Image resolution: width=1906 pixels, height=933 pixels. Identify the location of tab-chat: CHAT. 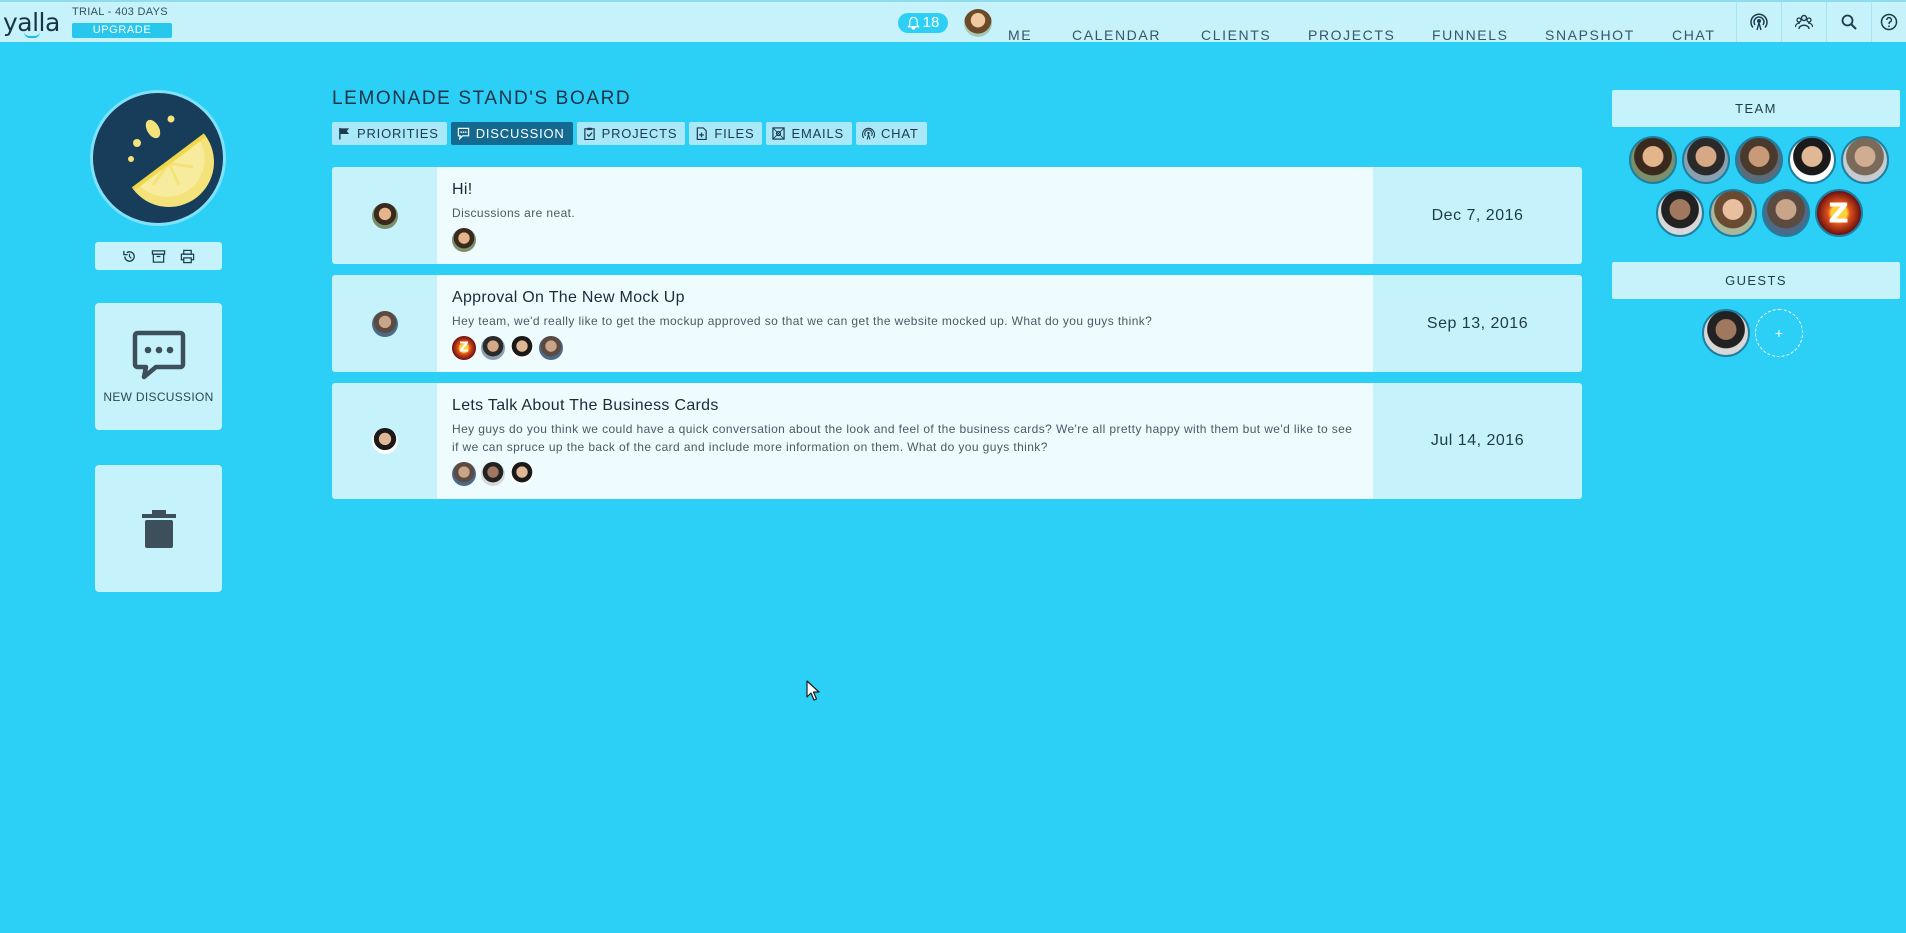
(891, 133).